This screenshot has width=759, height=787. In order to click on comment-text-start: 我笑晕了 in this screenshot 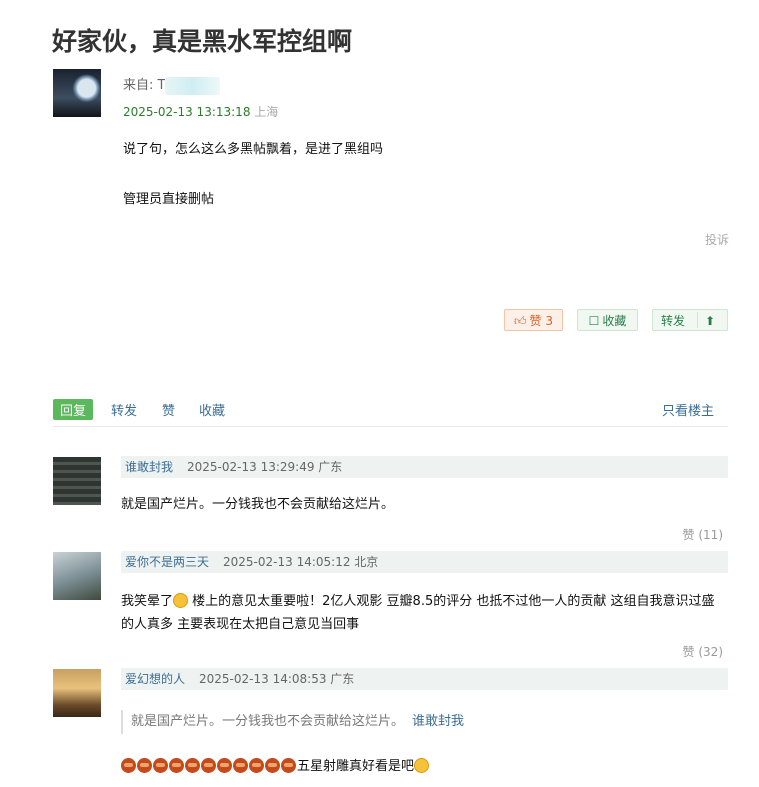, I will do `click(147, 601)`.